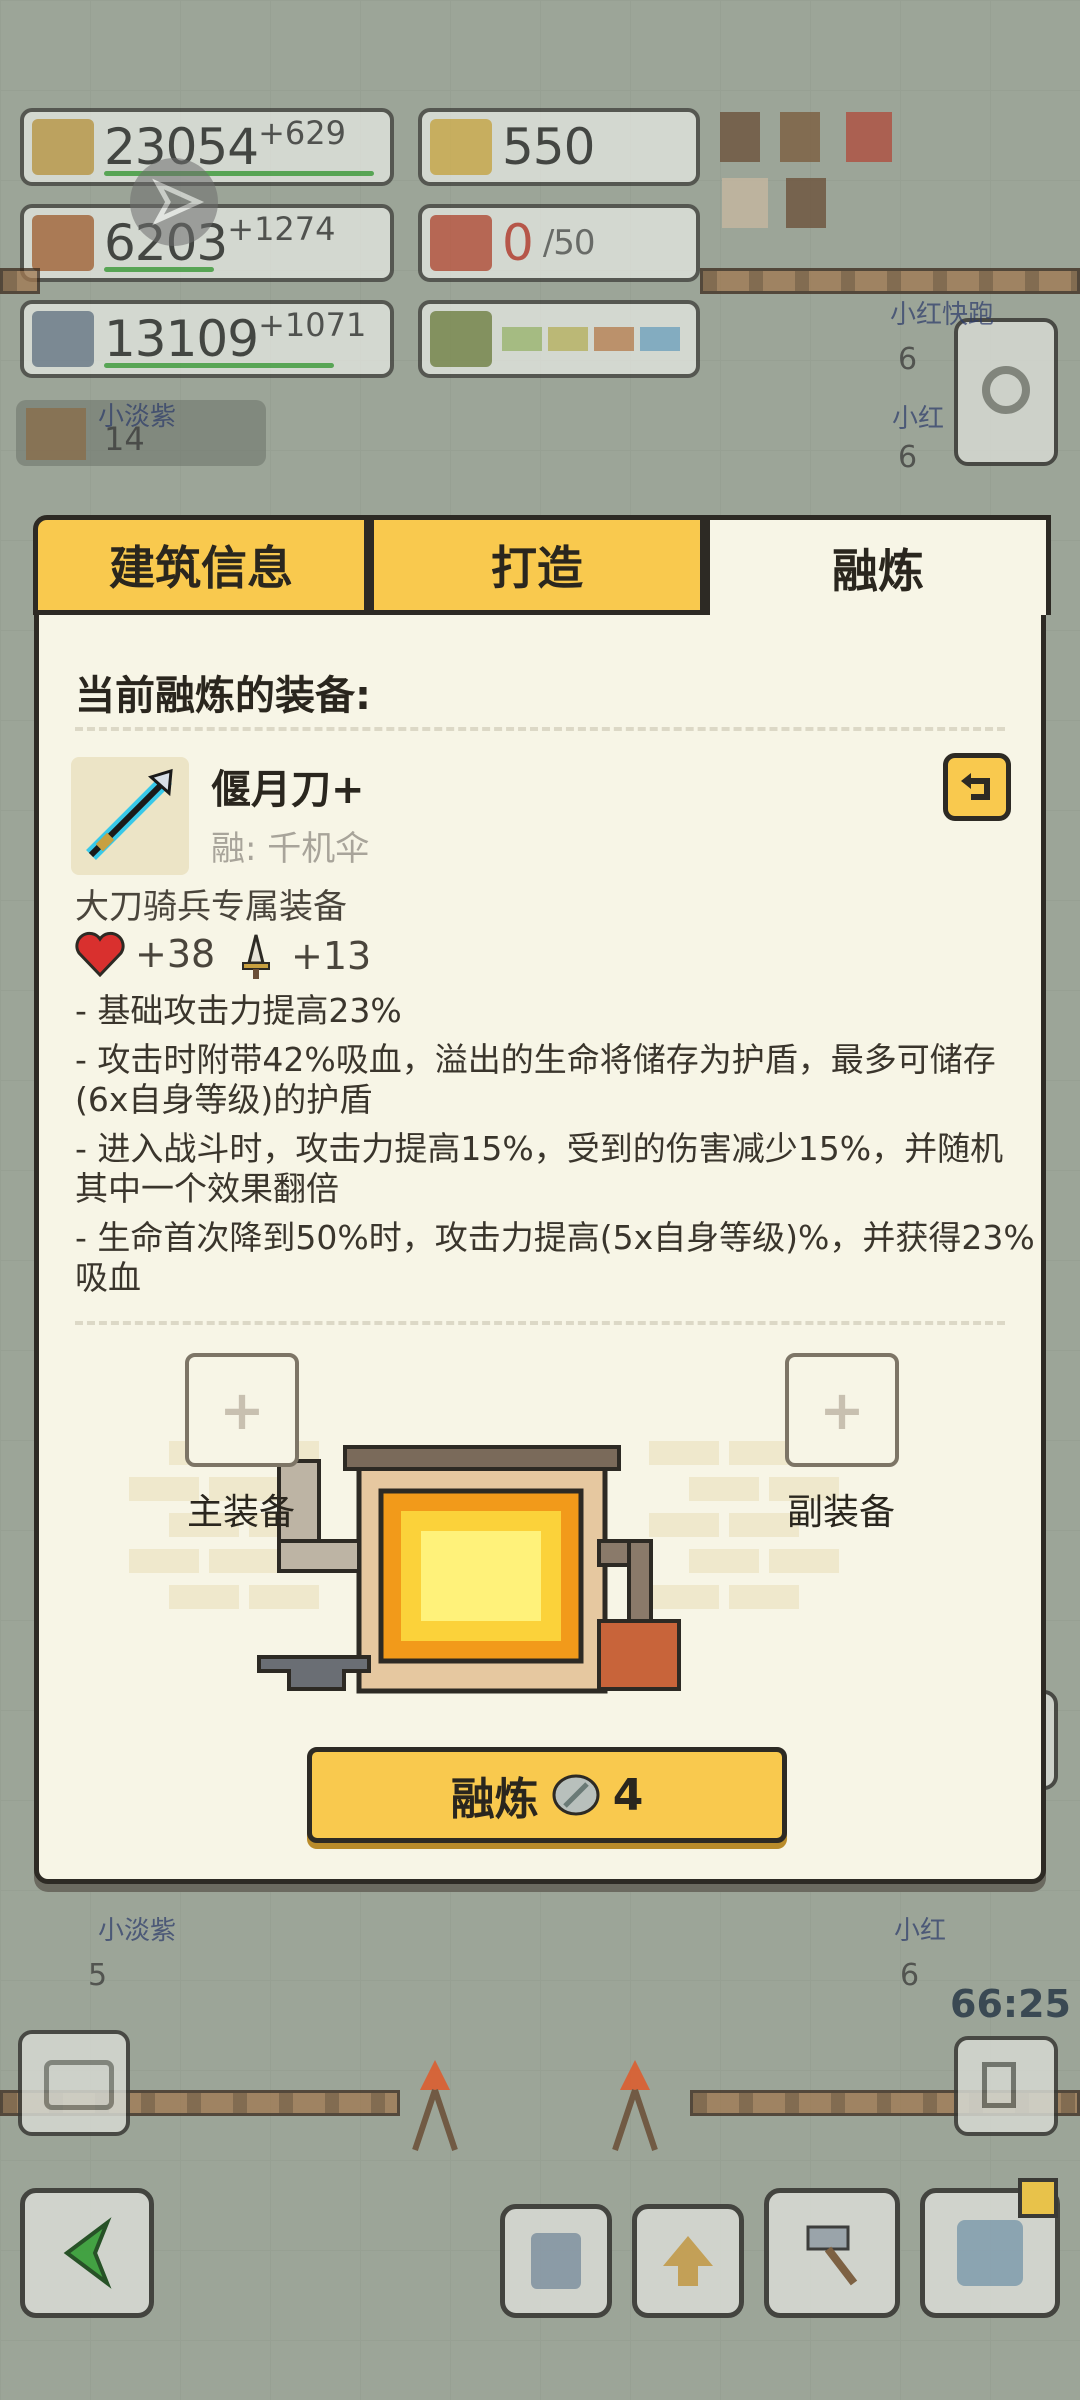 The width and height of the screenshot is (1080, 2400). I want to click on effect-line: - 进入战斗时，攻击力提高15%，受到的伤害减少15%，并随机其中一个效果翻倍, so click(539, 1168).